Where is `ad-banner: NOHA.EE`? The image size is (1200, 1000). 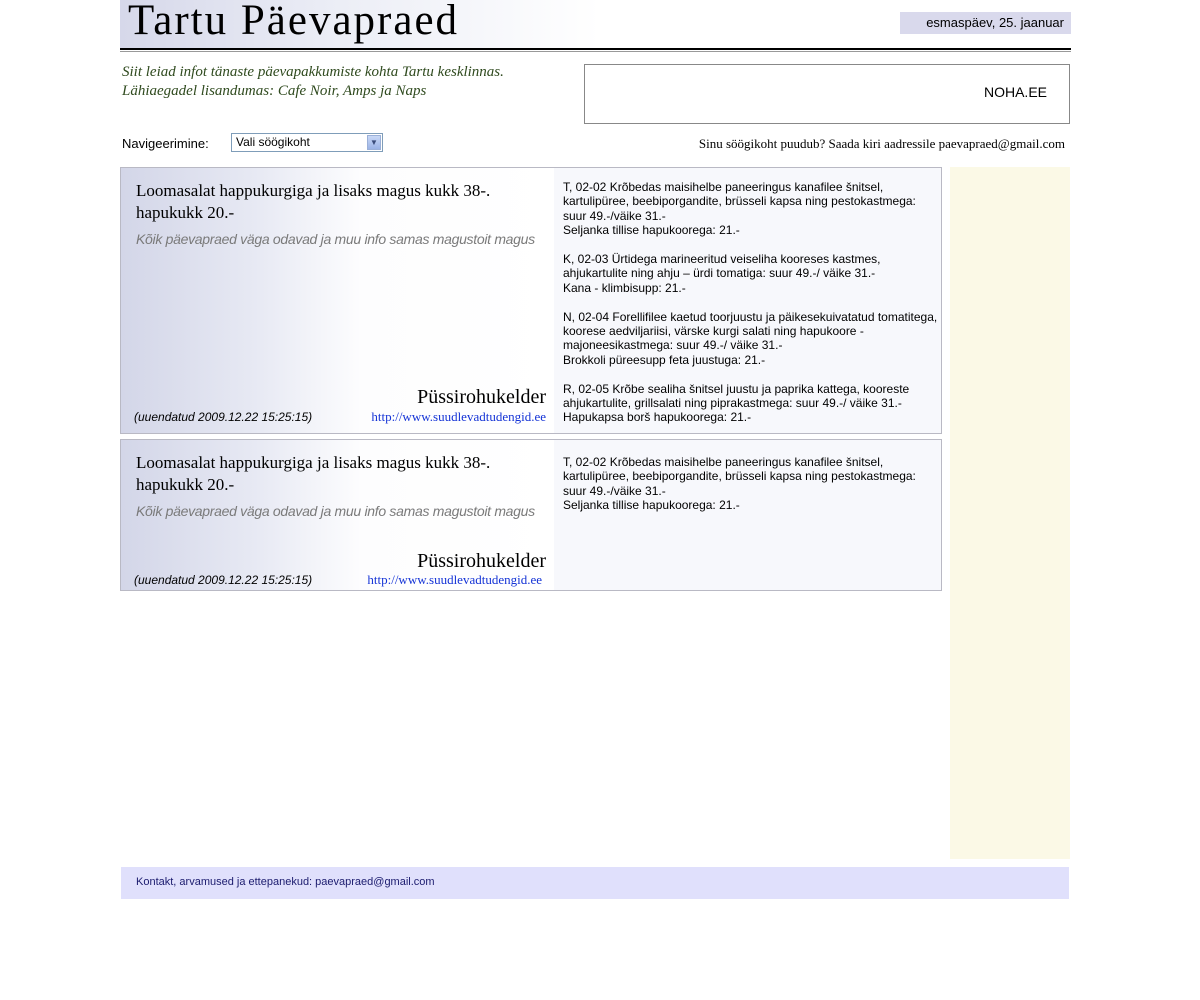 ad-banner: NOHA.EE is located at coordinates (827, 94).